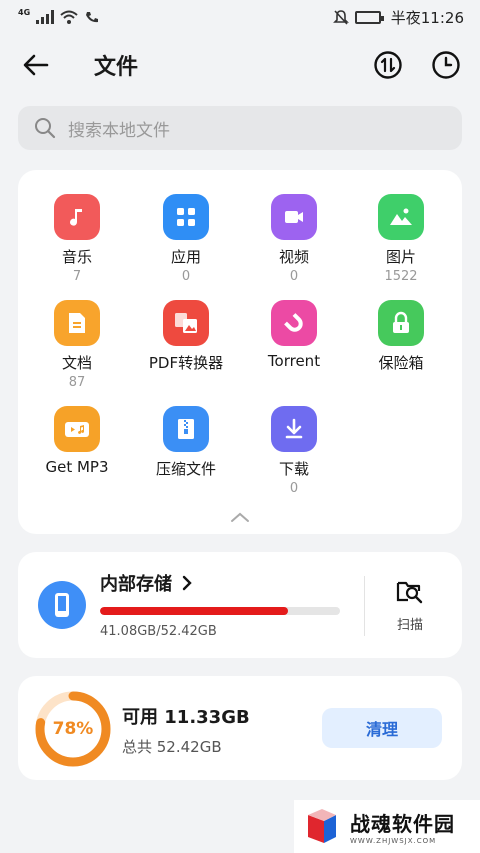  I want to click on storage-size: 41.08GB/52.42GB, so click(158, 631).